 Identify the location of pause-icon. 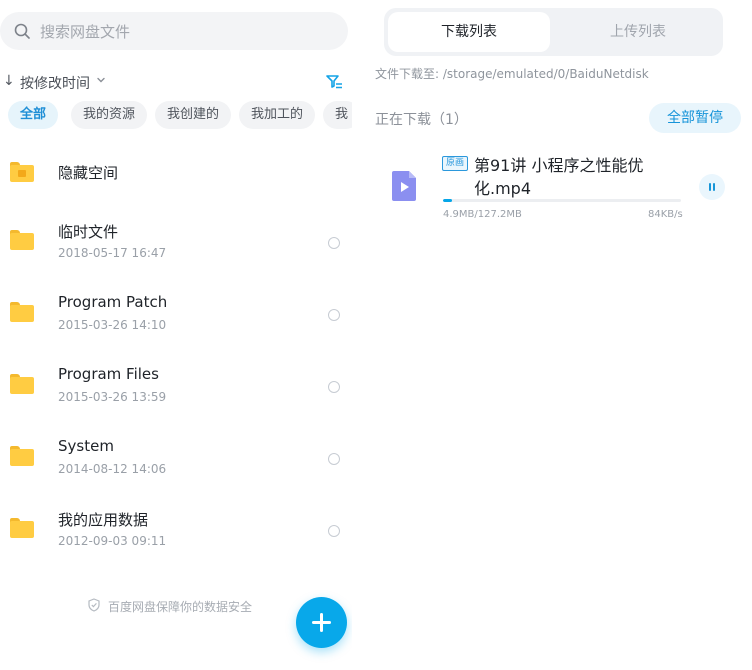
(710, 187).